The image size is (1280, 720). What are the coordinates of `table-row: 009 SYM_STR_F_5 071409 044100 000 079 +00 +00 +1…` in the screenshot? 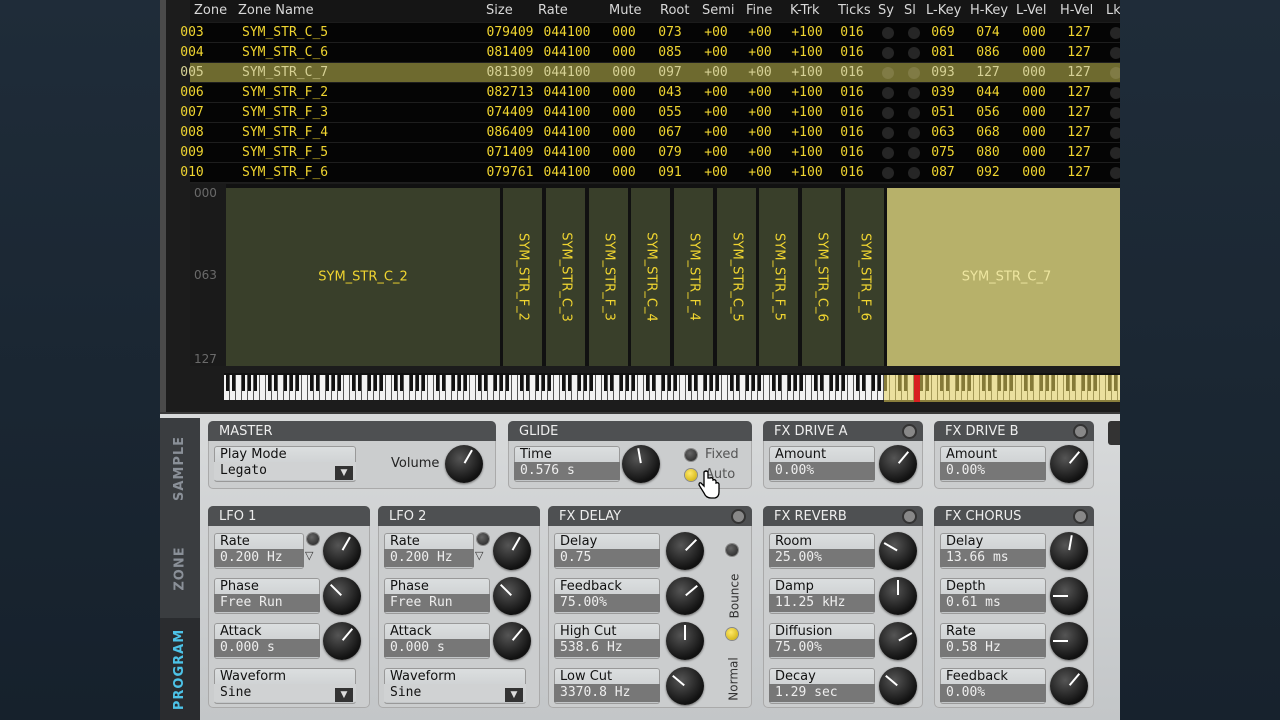 It's located at (650, 153).